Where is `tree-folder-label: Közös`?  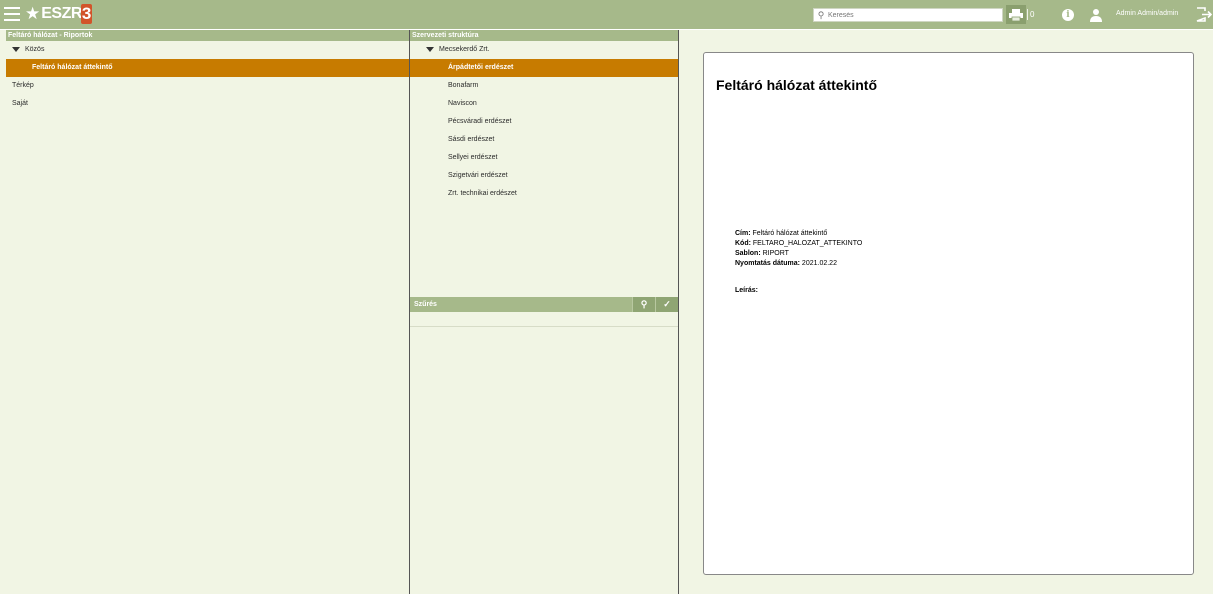 tree-folder-label: Közös is located at coordinates (35, 49).